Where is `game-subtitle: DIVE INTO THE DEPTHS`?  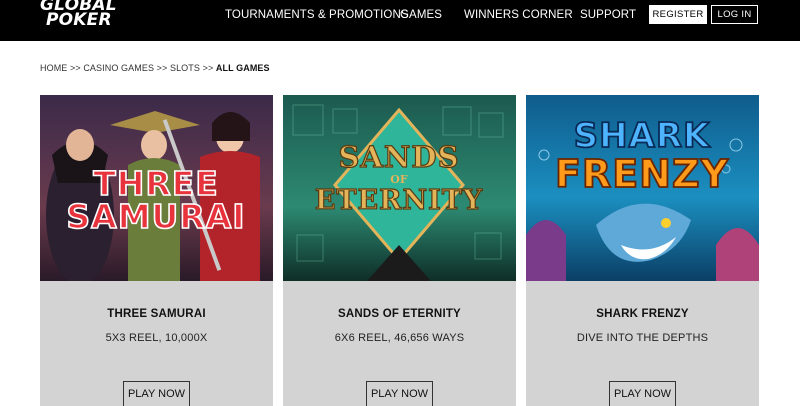
game-subtitle: DIVE INTO THE DEPTHS is located at coordinates (642, 338).